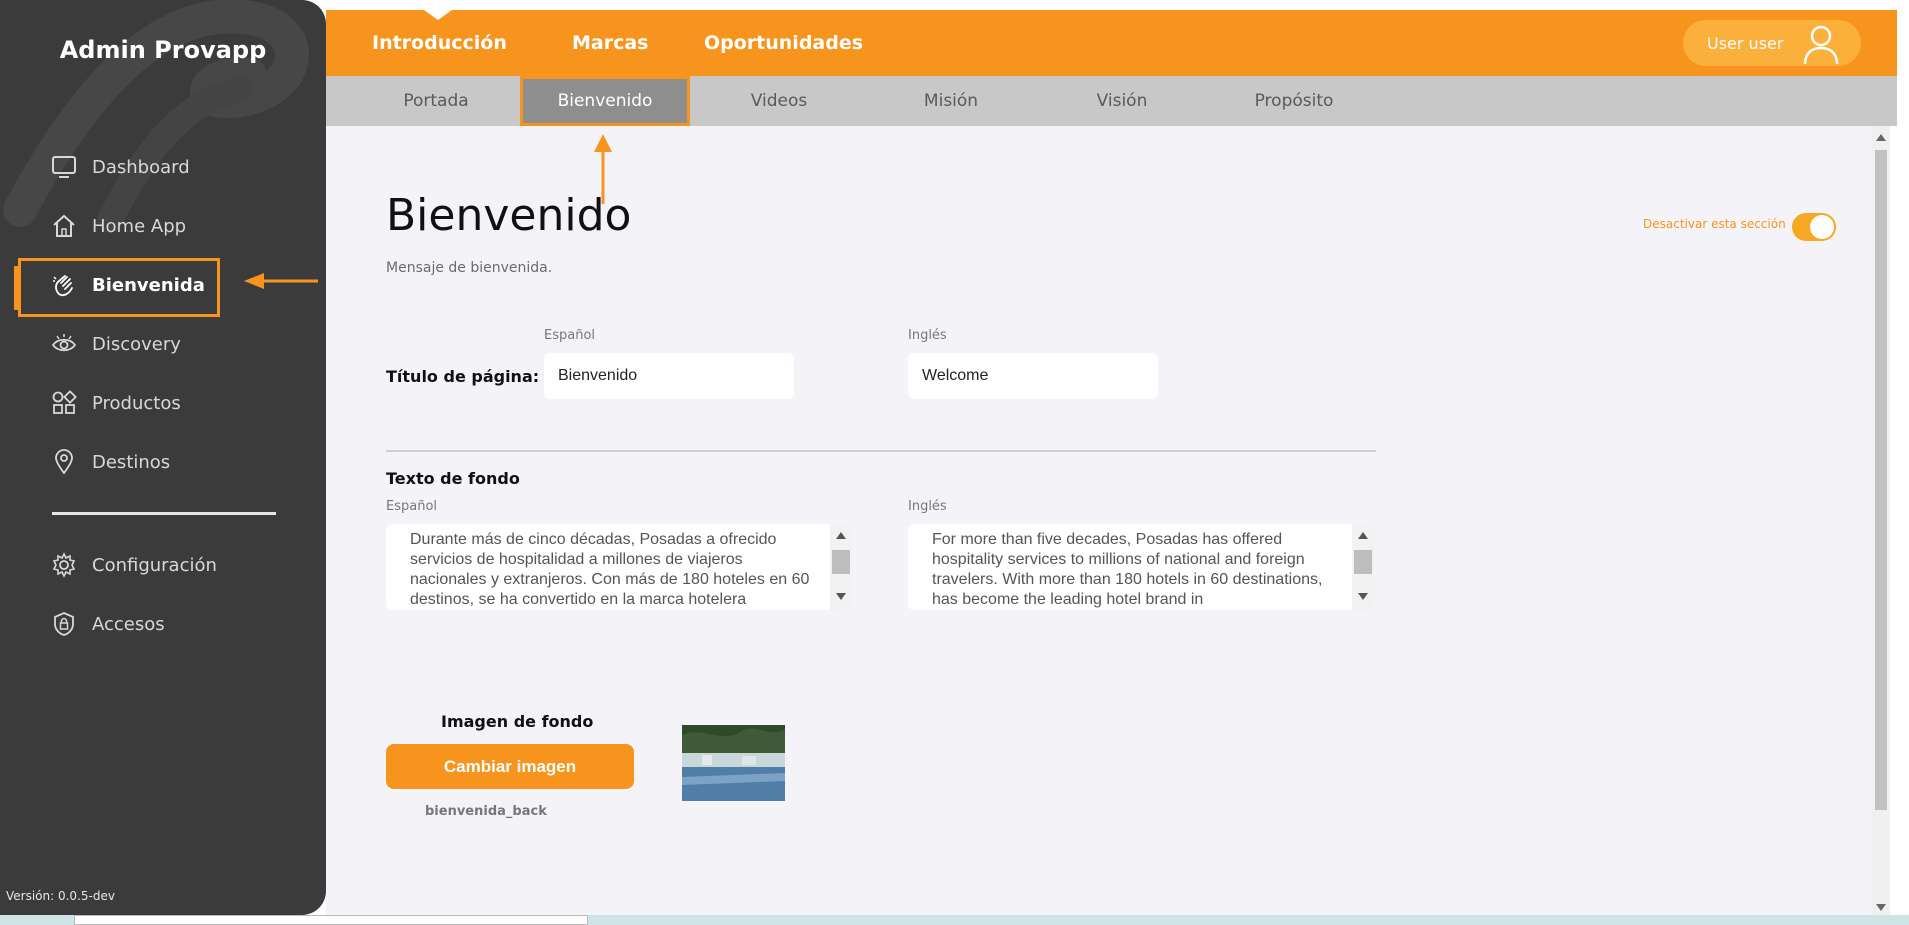 This screenshot has width=1909, height=925. Describe the element at coordinates (1814, 227) in the screenshot. I see `section-toggle` at that location.